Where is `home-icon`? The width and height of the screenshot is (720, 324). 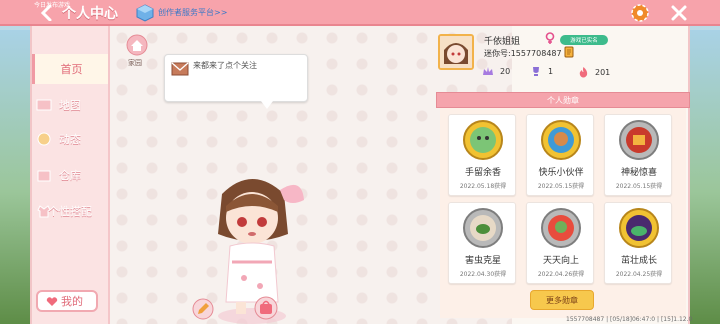
home-icon is located at coordinates (137, 45).